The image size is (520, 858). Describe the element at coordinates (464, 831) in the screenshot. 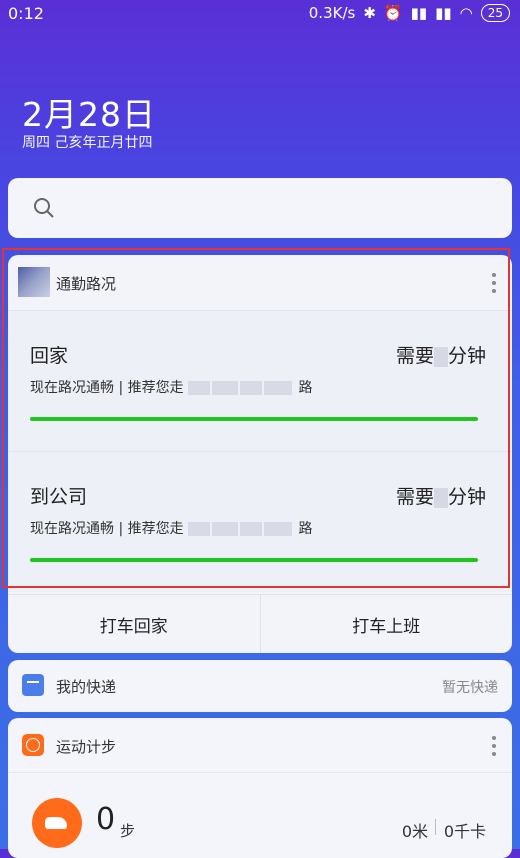

I see `calories-value: 0千卡` at that location.